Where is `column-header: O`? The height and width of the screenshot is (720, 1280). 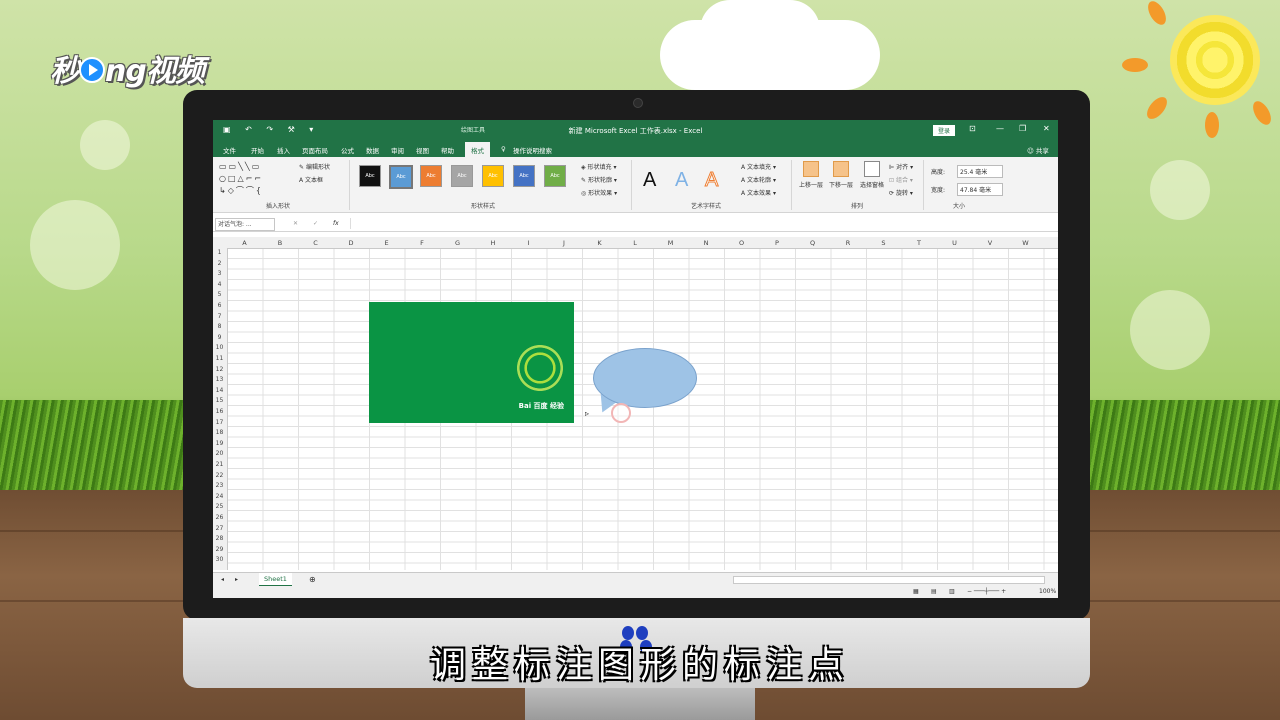 column-header: O is located at coordinates (741, 243).